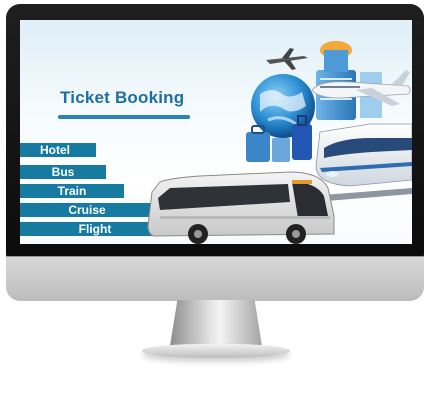 The width and height of the screenshot is (432, 413). I want to click on monitor-stand-base, so click(216, 351).